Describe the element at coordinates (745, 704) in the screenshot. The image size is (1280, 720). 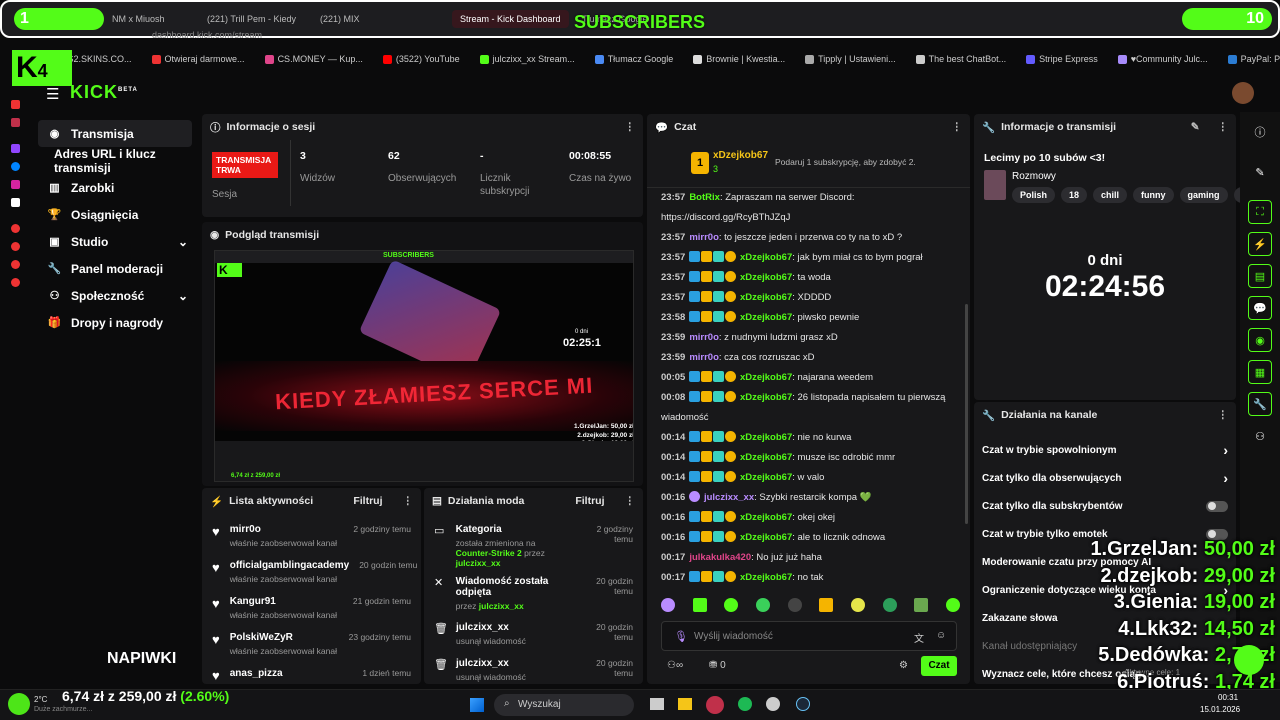
I see `spotify-icon` at that location.